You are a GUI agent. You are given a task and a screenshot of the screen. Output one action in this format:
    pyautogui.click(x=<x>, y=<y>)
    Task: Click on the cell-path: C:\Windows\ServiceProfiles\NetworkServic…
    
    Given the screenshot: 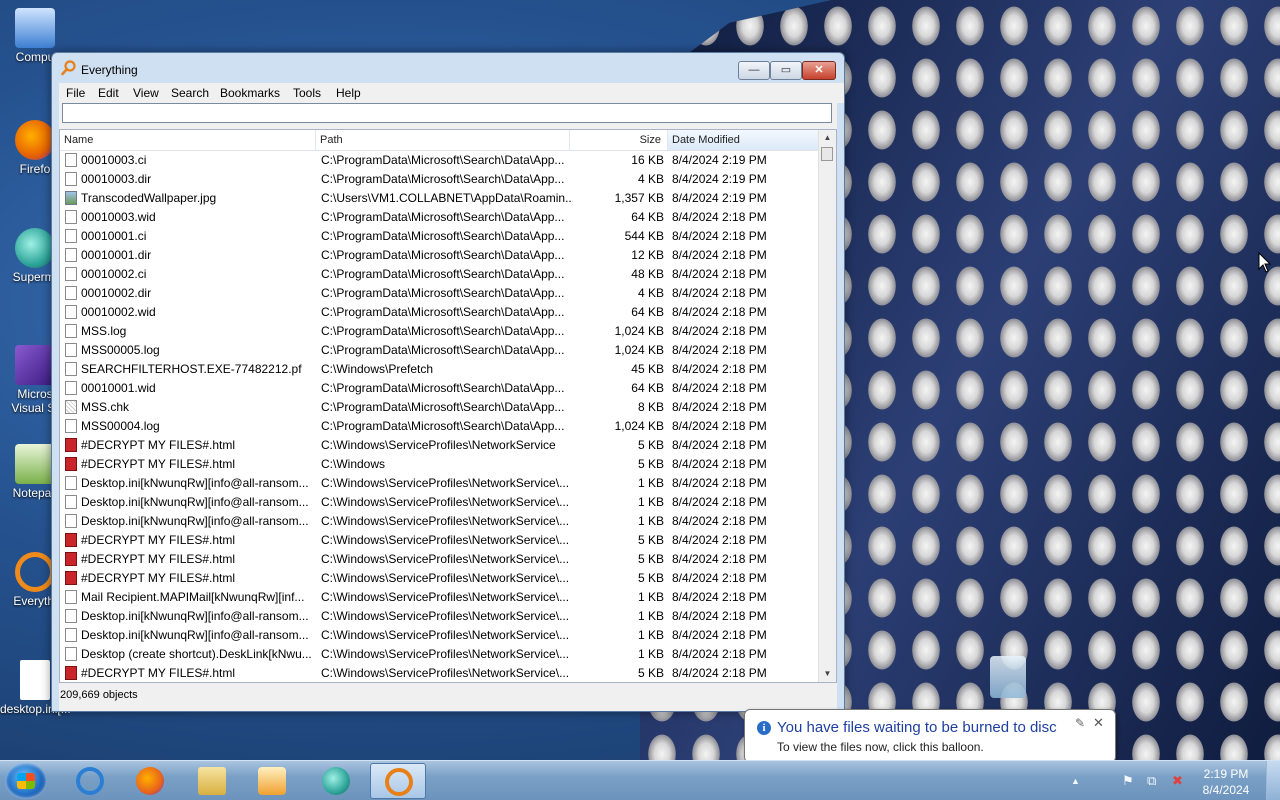 What is the action you would take?
    pyautogui.click(x=445, y=635)
    